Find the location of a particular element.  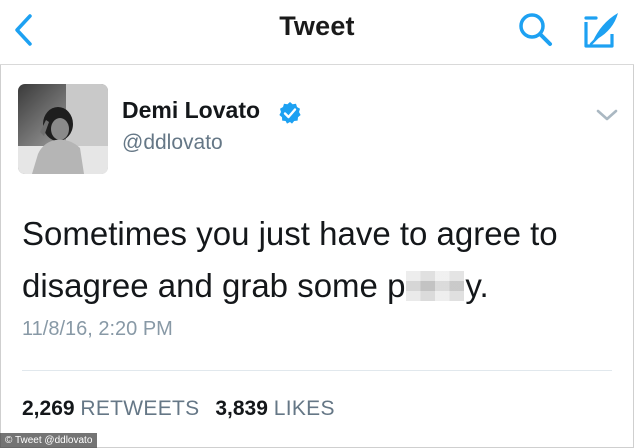

retweets-count: 2,269 is located at coordinates (48, 408).